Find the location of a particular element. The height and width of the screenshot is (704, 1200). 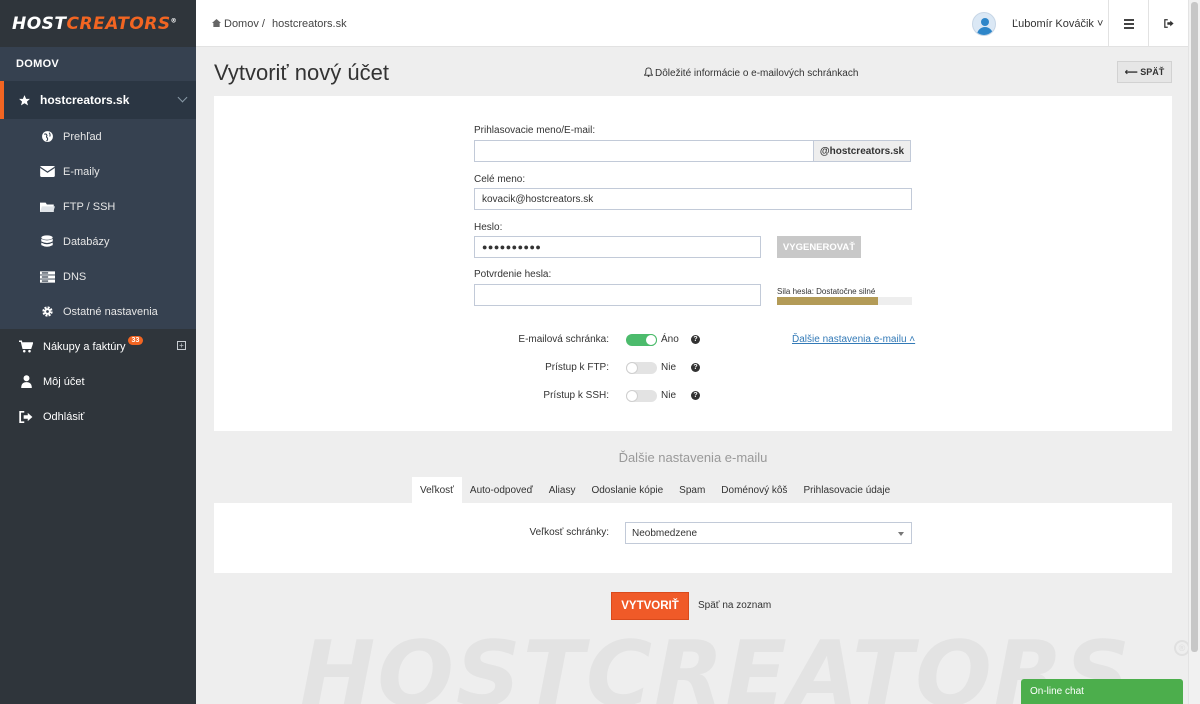

back-button: ⟵ SPÄŤ is located at coordinates (1144, 72).